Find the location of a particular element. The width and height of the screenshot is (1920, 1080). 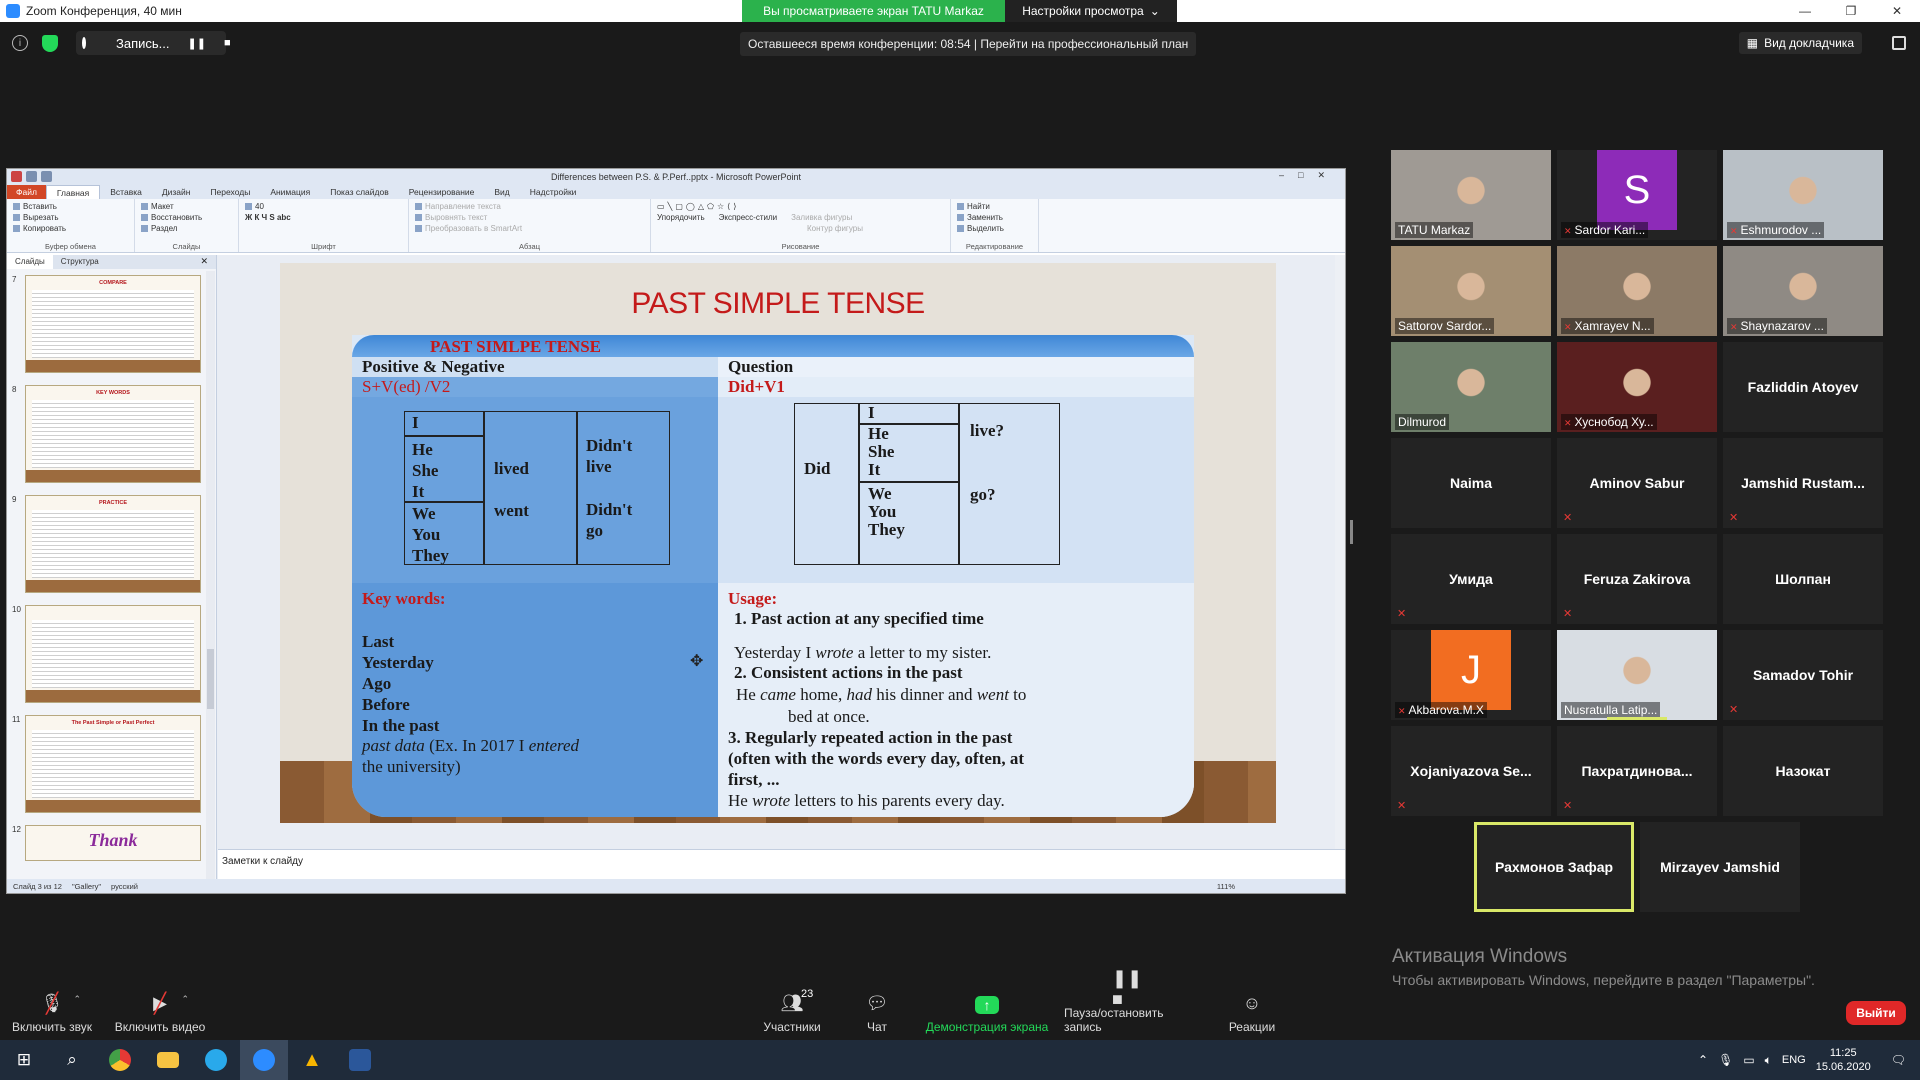

align-text-button: Выровнять текст is located at coordinates (529, 217).